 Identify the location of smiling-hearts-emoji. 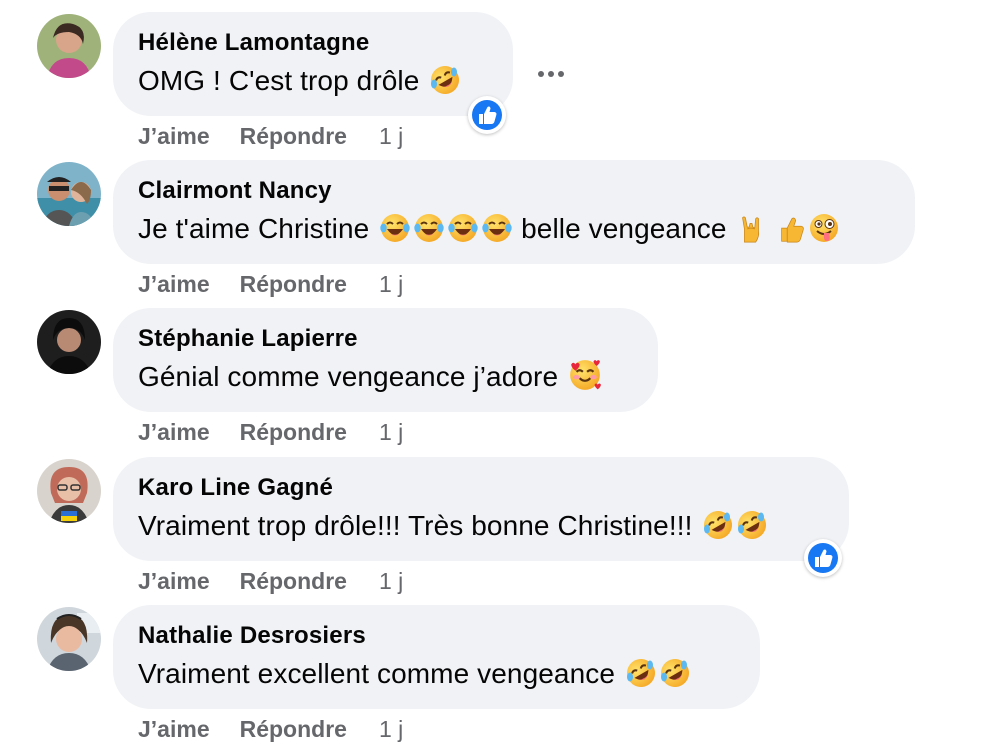
(585, 375).